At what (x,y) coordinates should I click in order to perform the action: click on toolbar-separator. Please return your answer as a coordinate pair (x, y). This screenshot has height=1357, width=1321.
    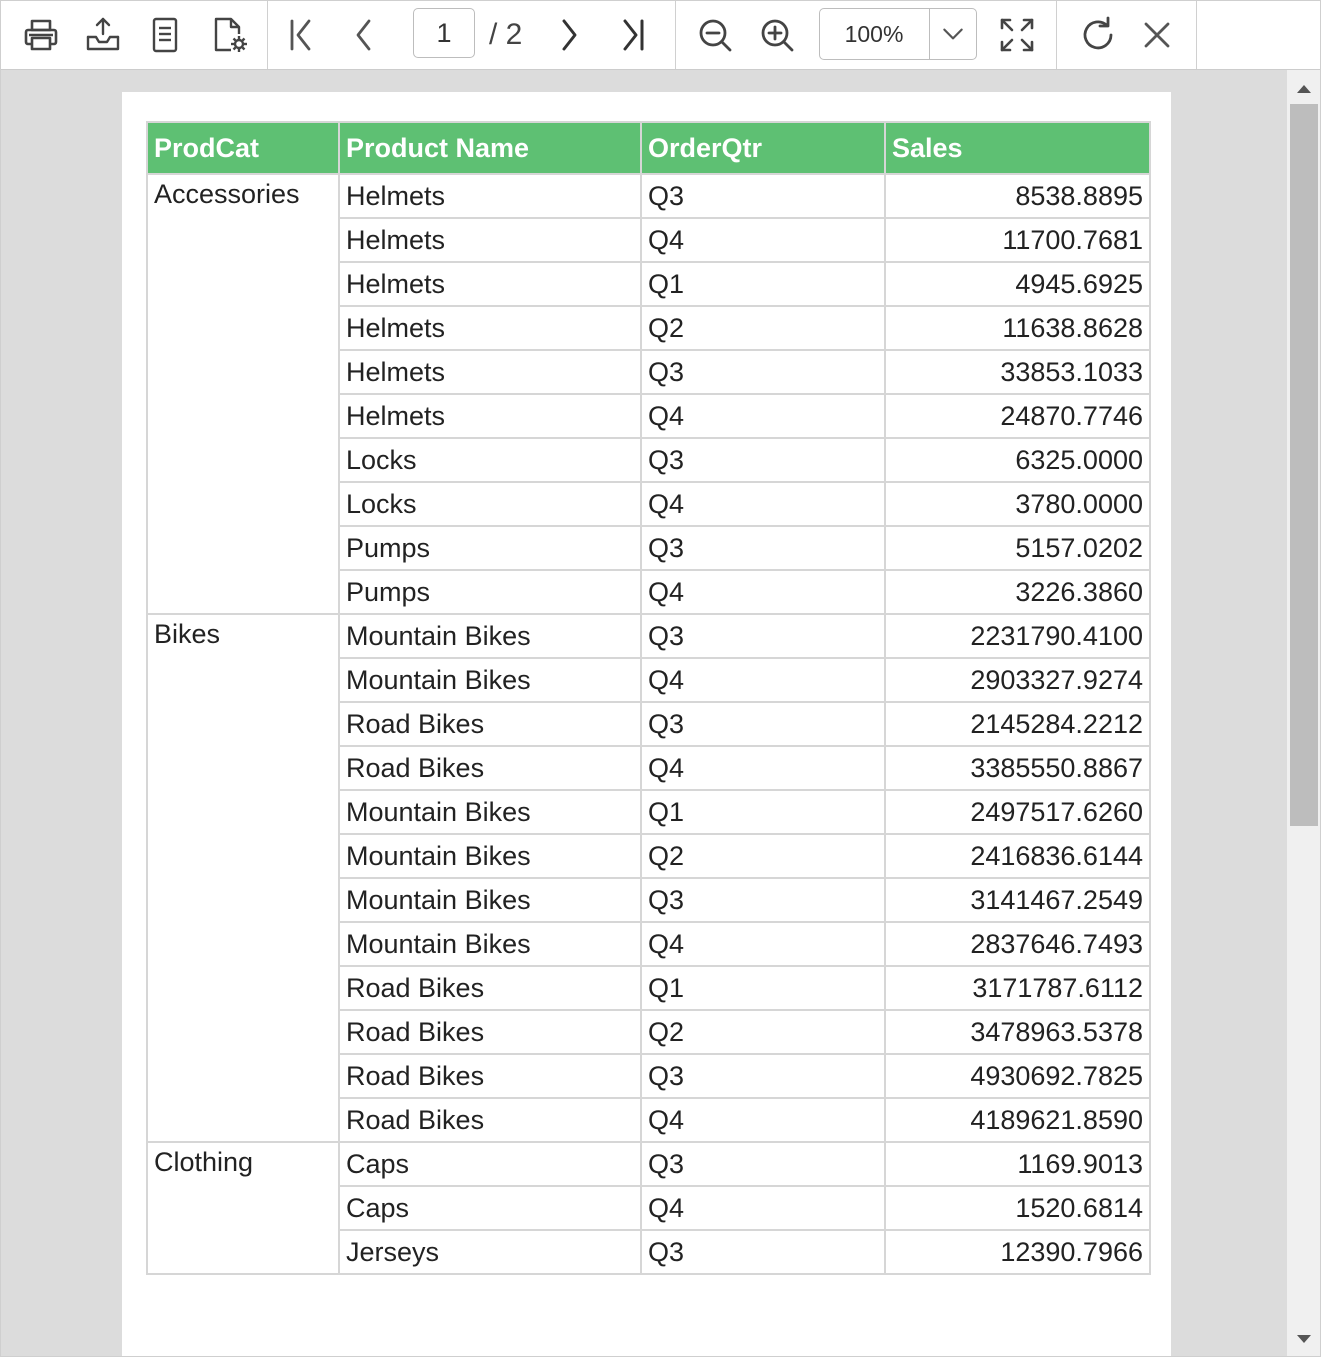
    Looking at the image, I should click on (267, 35).